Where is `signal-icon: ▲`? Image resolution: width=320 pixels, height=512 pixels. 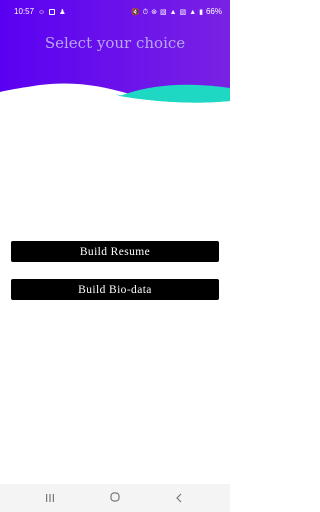 signal-icon: ▲ is located at coordinates (173, 12).